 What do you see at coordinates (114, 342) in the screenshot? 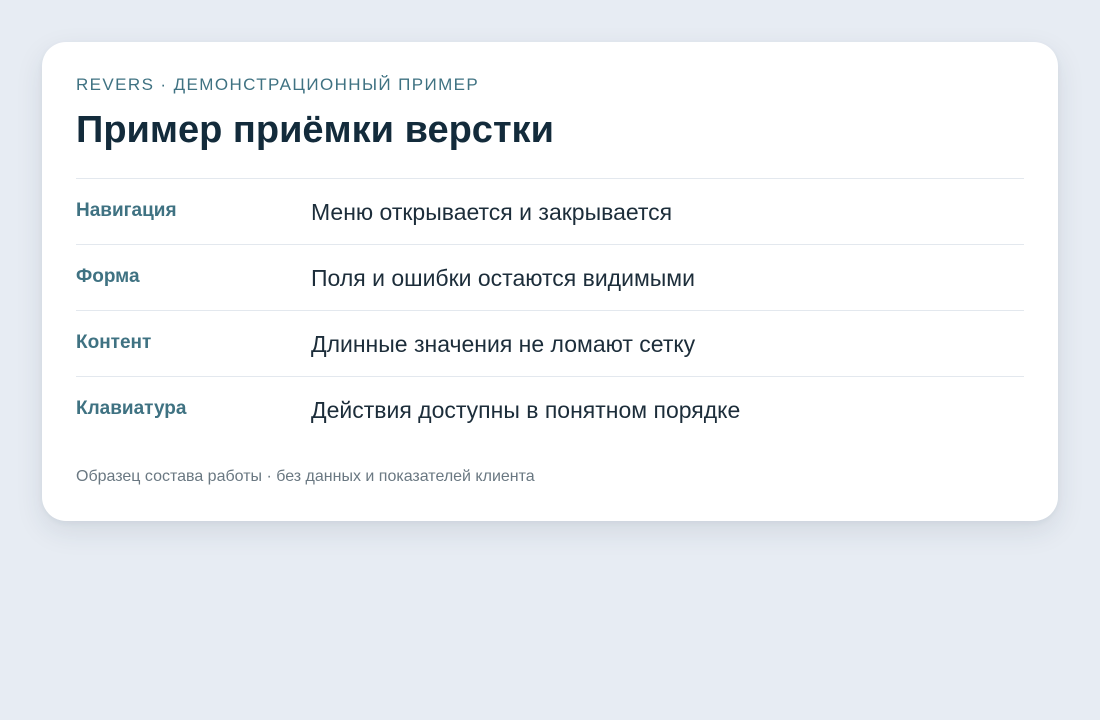
I see `criteria-label: Контент` at bounding box center [114, 342].